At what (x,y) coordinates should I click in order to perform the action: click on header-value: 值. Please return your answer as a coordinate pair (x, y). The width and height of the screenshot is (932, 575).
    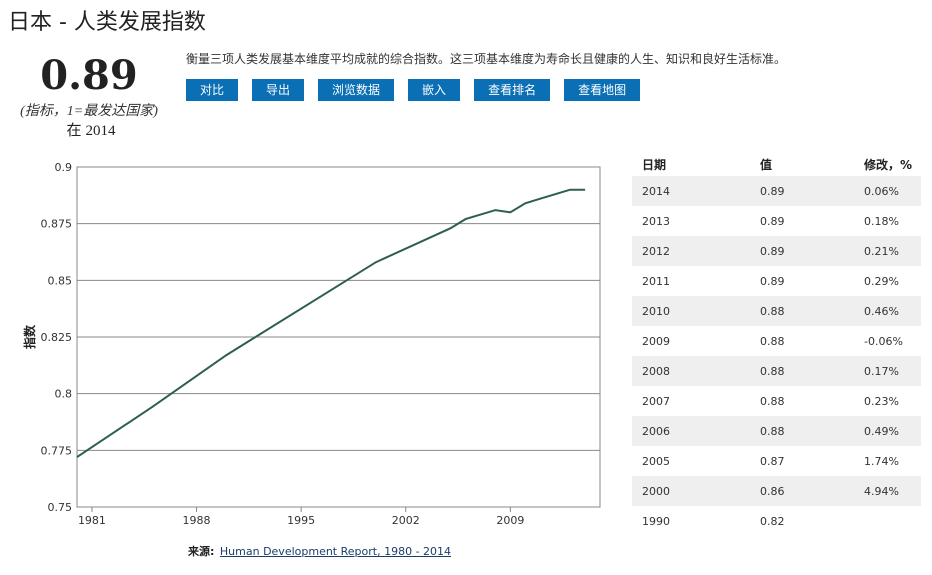
    Looking at the image, I should click on (766, 164).